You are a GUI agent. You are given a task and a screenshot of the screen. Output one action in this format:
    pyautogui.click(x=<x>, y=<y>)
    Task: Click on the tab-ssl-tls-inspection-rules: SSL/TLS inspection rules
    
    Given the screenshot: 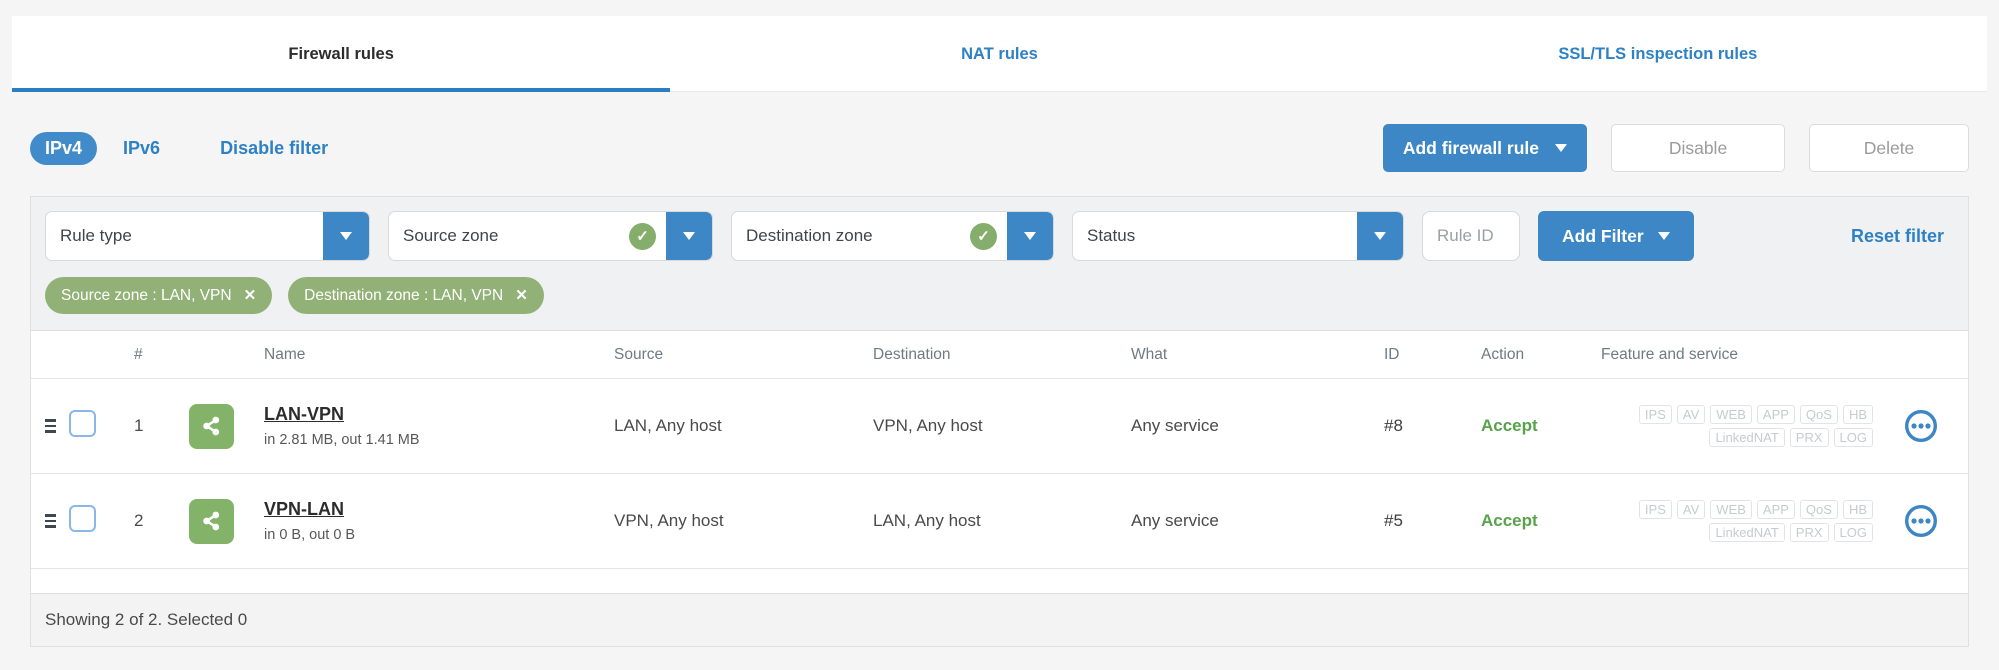 What is the action you would take?
    pyautogui.click(x=1658, y=54)
    